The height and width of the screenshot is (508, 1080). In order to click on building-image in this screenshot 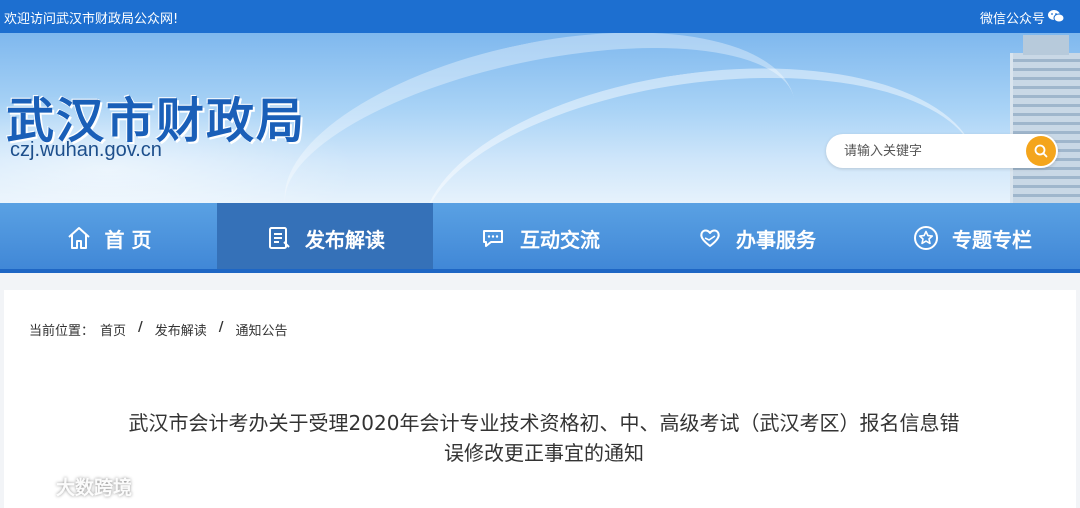, I will do `click(1045, 119)`.